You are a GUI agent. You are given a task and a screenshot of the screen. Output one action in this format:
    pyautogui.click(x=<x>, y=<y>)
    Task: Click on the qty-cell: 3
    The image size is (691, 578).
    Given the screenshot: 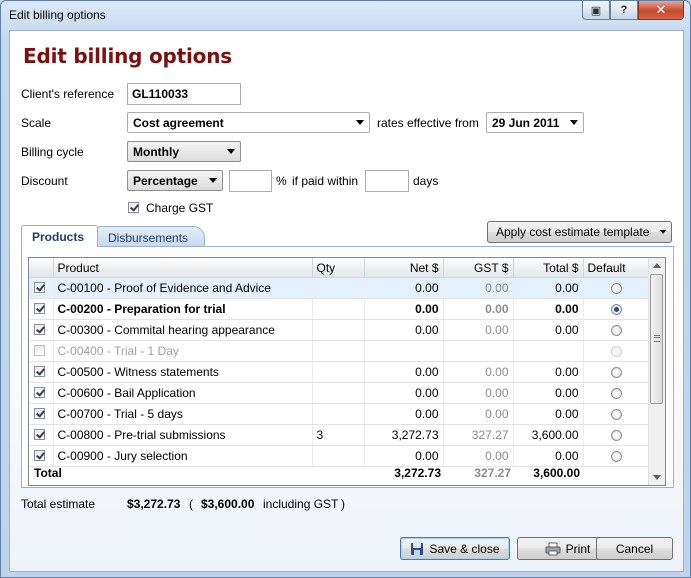 What is the action you would take?
    pyautogui.click(x=338, y=435)
    